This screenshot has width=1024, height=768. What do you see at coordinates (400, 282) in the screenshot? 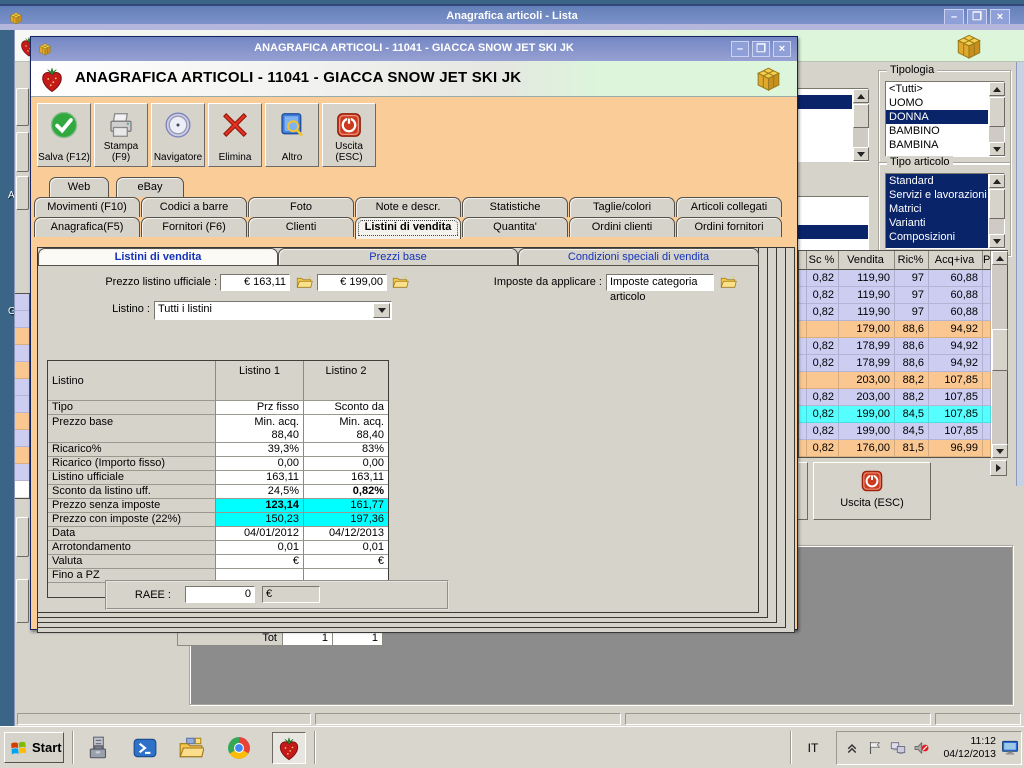
I see `lookup-prezzo2-button` at bounding box center [400, 282].